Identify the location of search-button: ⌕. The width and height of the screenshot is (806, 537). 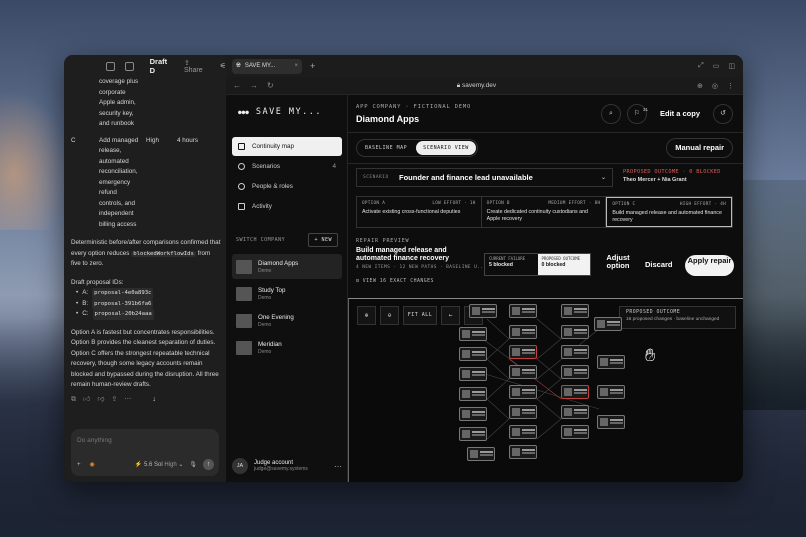
(610, 114).